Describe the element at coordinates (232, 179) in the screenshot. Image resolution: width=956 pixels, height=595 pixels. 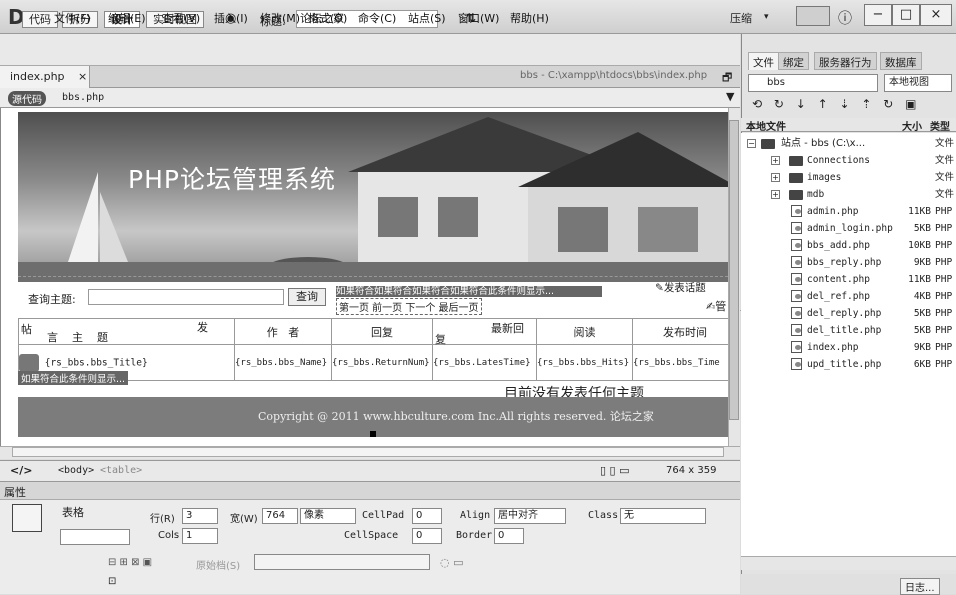
I see `banner-title: PHP论坛管理系统` at that location.